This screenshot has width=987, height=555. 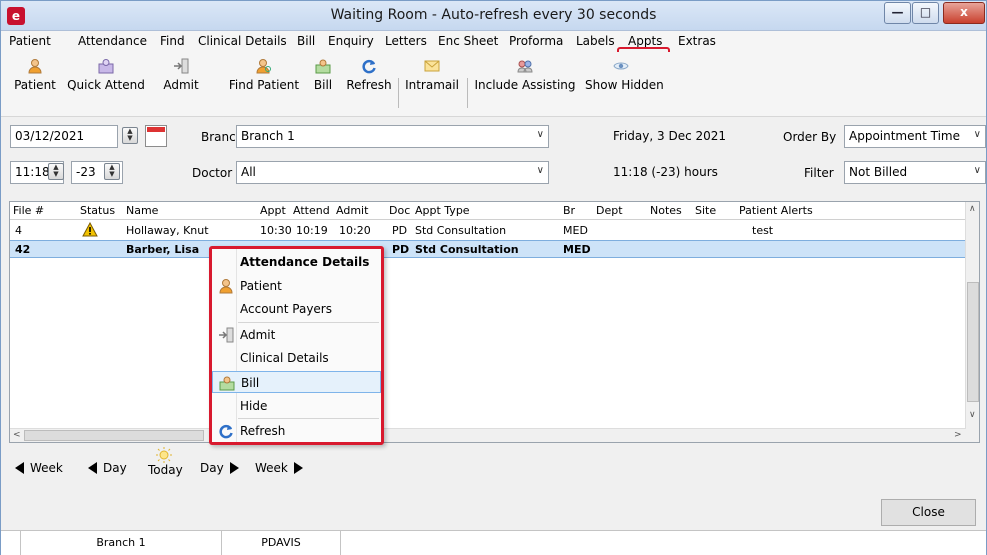 What do you see at coordinates (296, 262) in the screenshot?
I see `context-attendance-details: Attendance Details` at bounding box center [296, 262].